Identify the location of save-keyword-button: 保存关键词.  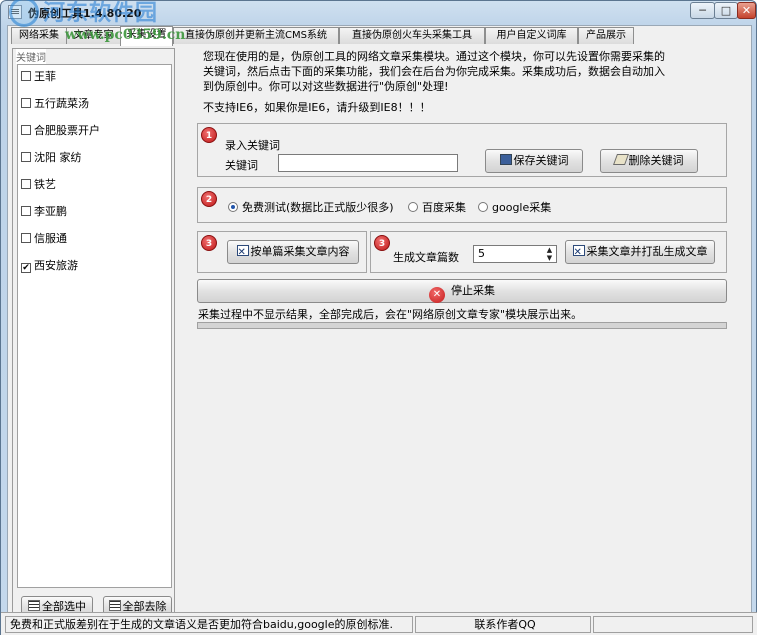
(534, 161).